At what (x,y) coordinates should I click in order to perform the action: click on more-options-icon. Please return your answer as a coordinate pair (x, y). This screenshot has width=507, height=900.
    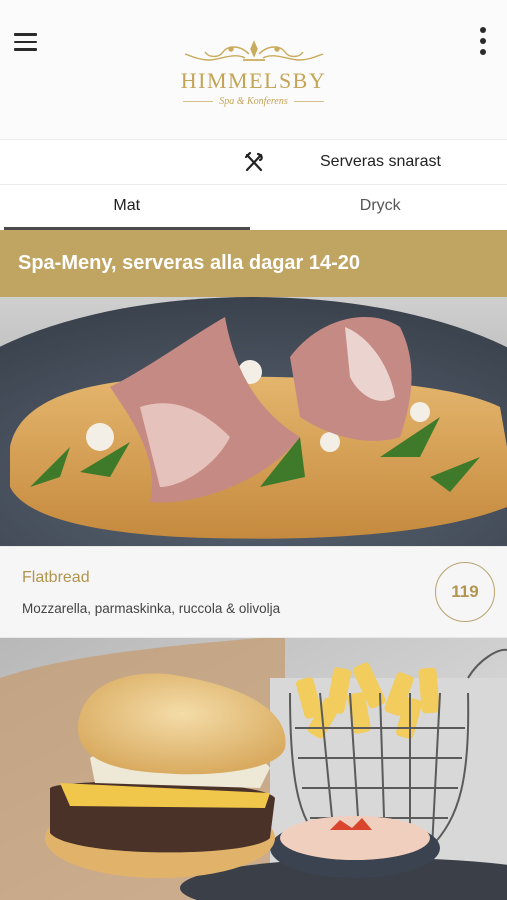
    Looking at the image, I should click on (483, 41).